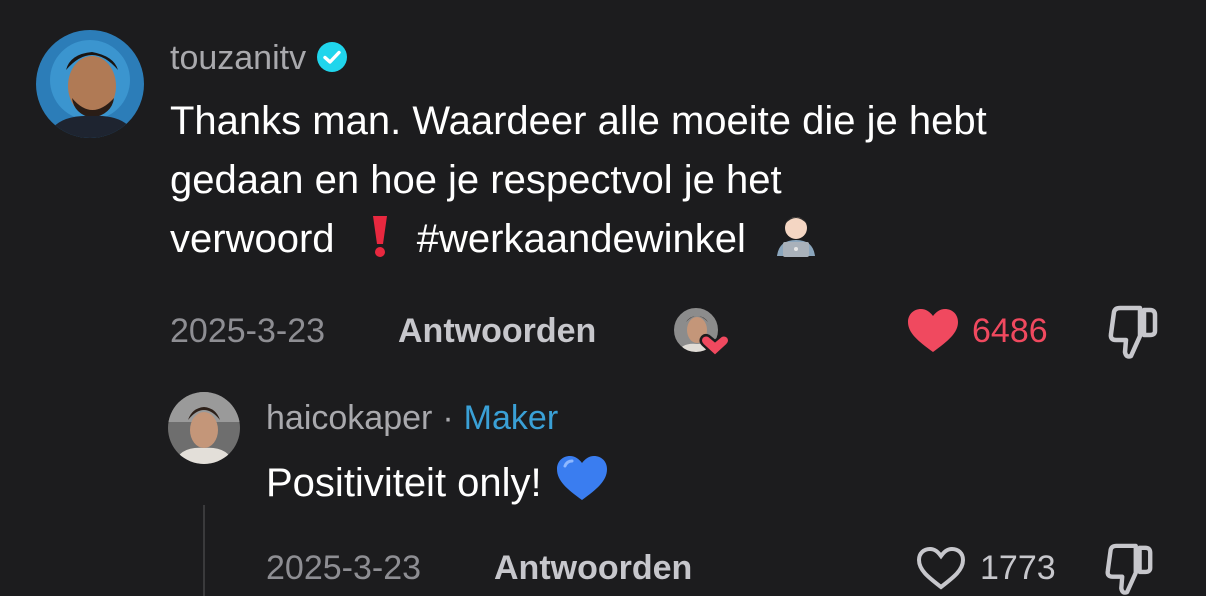 The width and height of the screenshot is (1206, 596). What do you see at coordinates (90, 84) in the screenshot?
I see `commenter-avatar` at bounding box center [90, 84].